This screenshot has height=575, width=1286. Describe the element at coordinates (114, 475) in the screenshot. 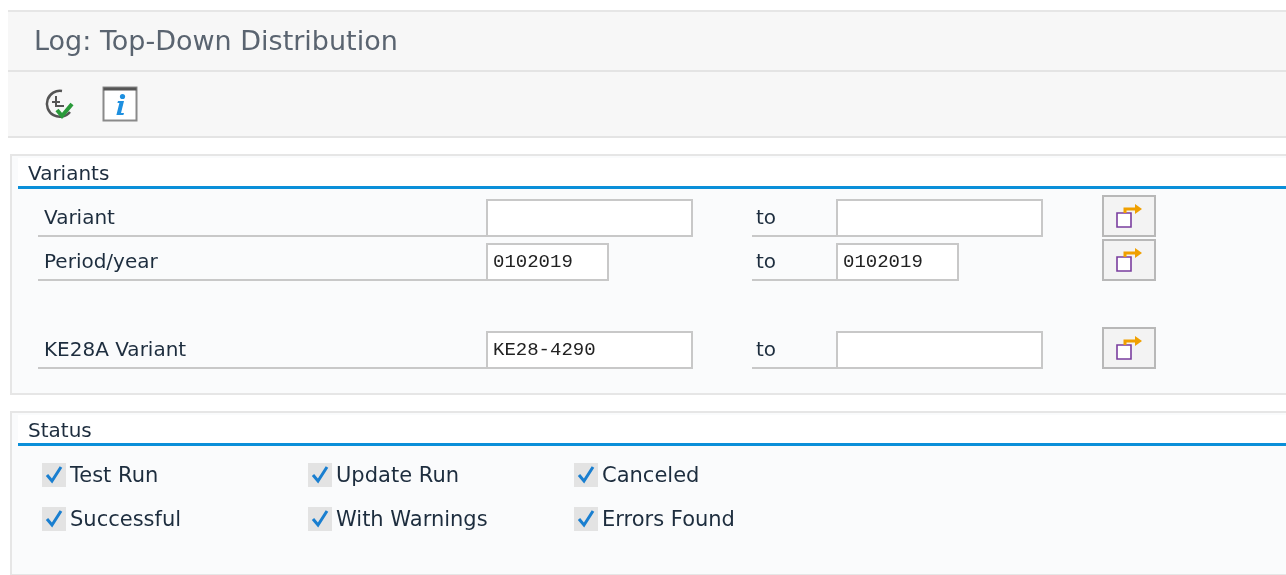

I see `checkbox-label: Test Run` at that location.